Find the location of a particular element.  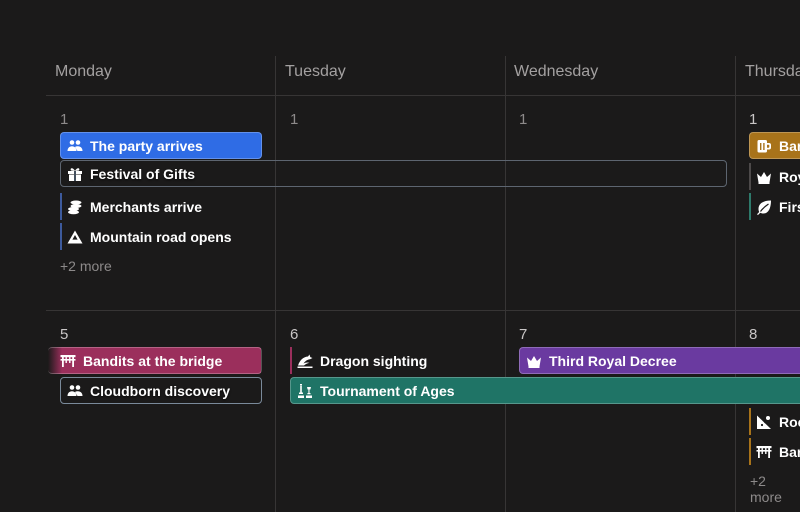

event-roc: Roc is located at coordinates (774, 421).